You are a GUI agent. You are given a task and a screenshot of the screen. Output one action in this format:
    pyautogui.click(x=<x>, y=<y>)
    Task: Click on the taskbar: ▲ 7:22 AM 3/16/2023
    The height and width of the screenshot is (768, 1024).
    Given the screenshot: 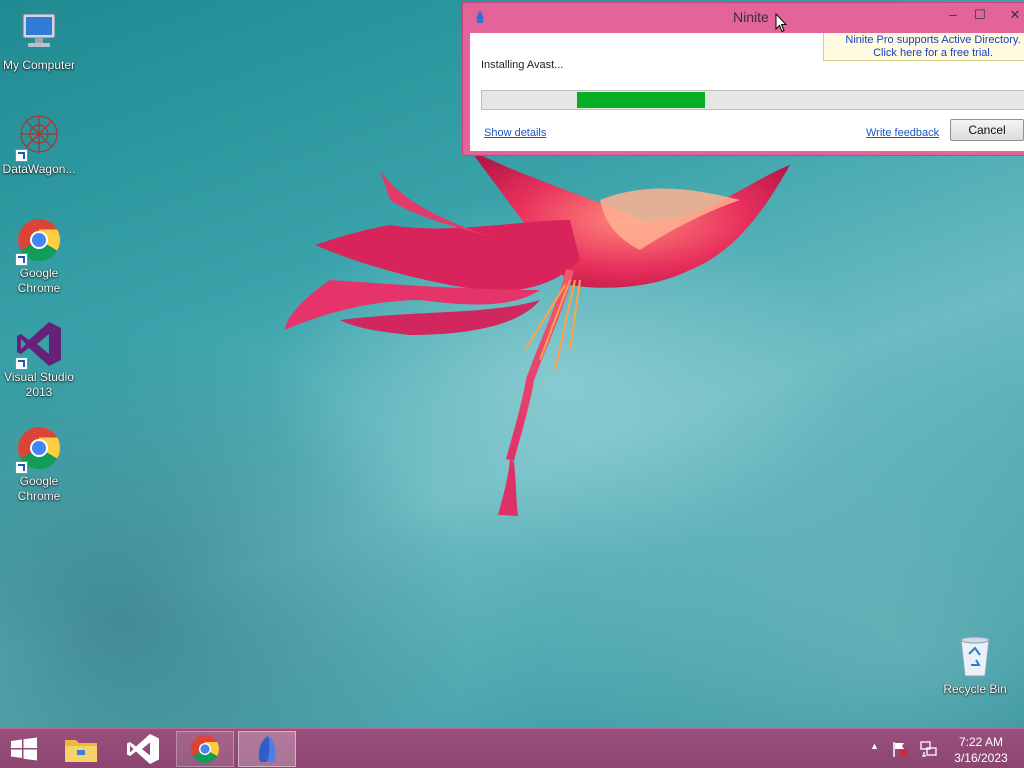 What is the action you would take?
    pyautogui.click(x=512, y=748)
    